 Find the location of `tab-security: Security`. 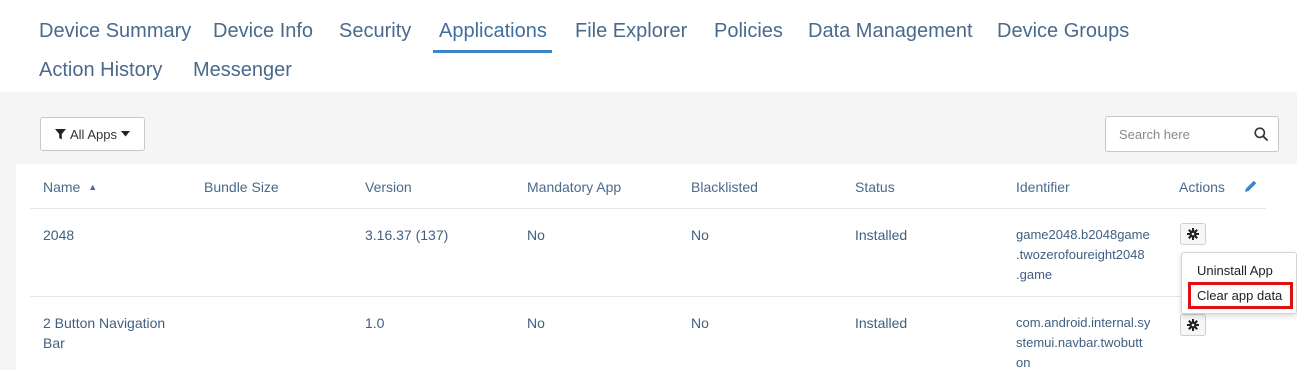

tab-security: Security is located at coordinates (375, 31).